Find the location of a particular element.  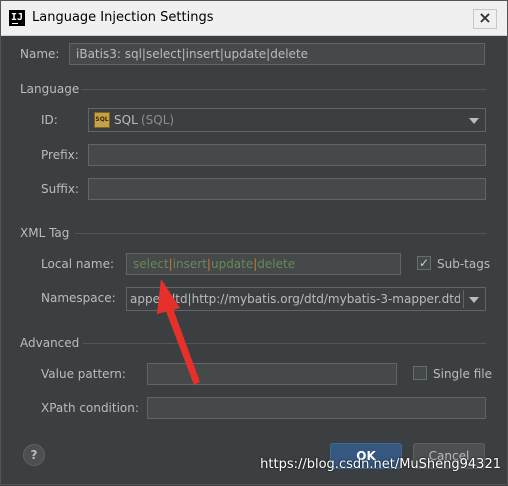

red-arrow is located at coordinates (178, 332).